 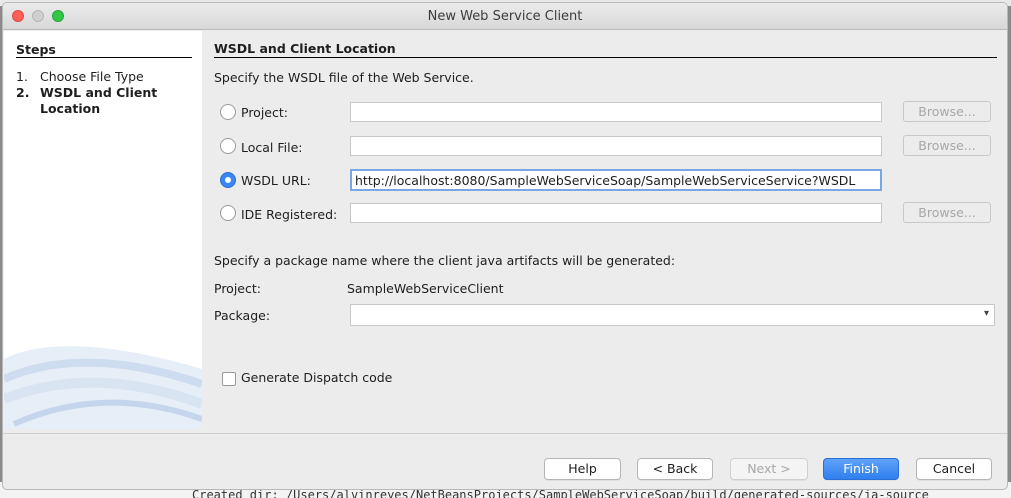 I want to click on step-number: 2., so click(x=23, y=92).